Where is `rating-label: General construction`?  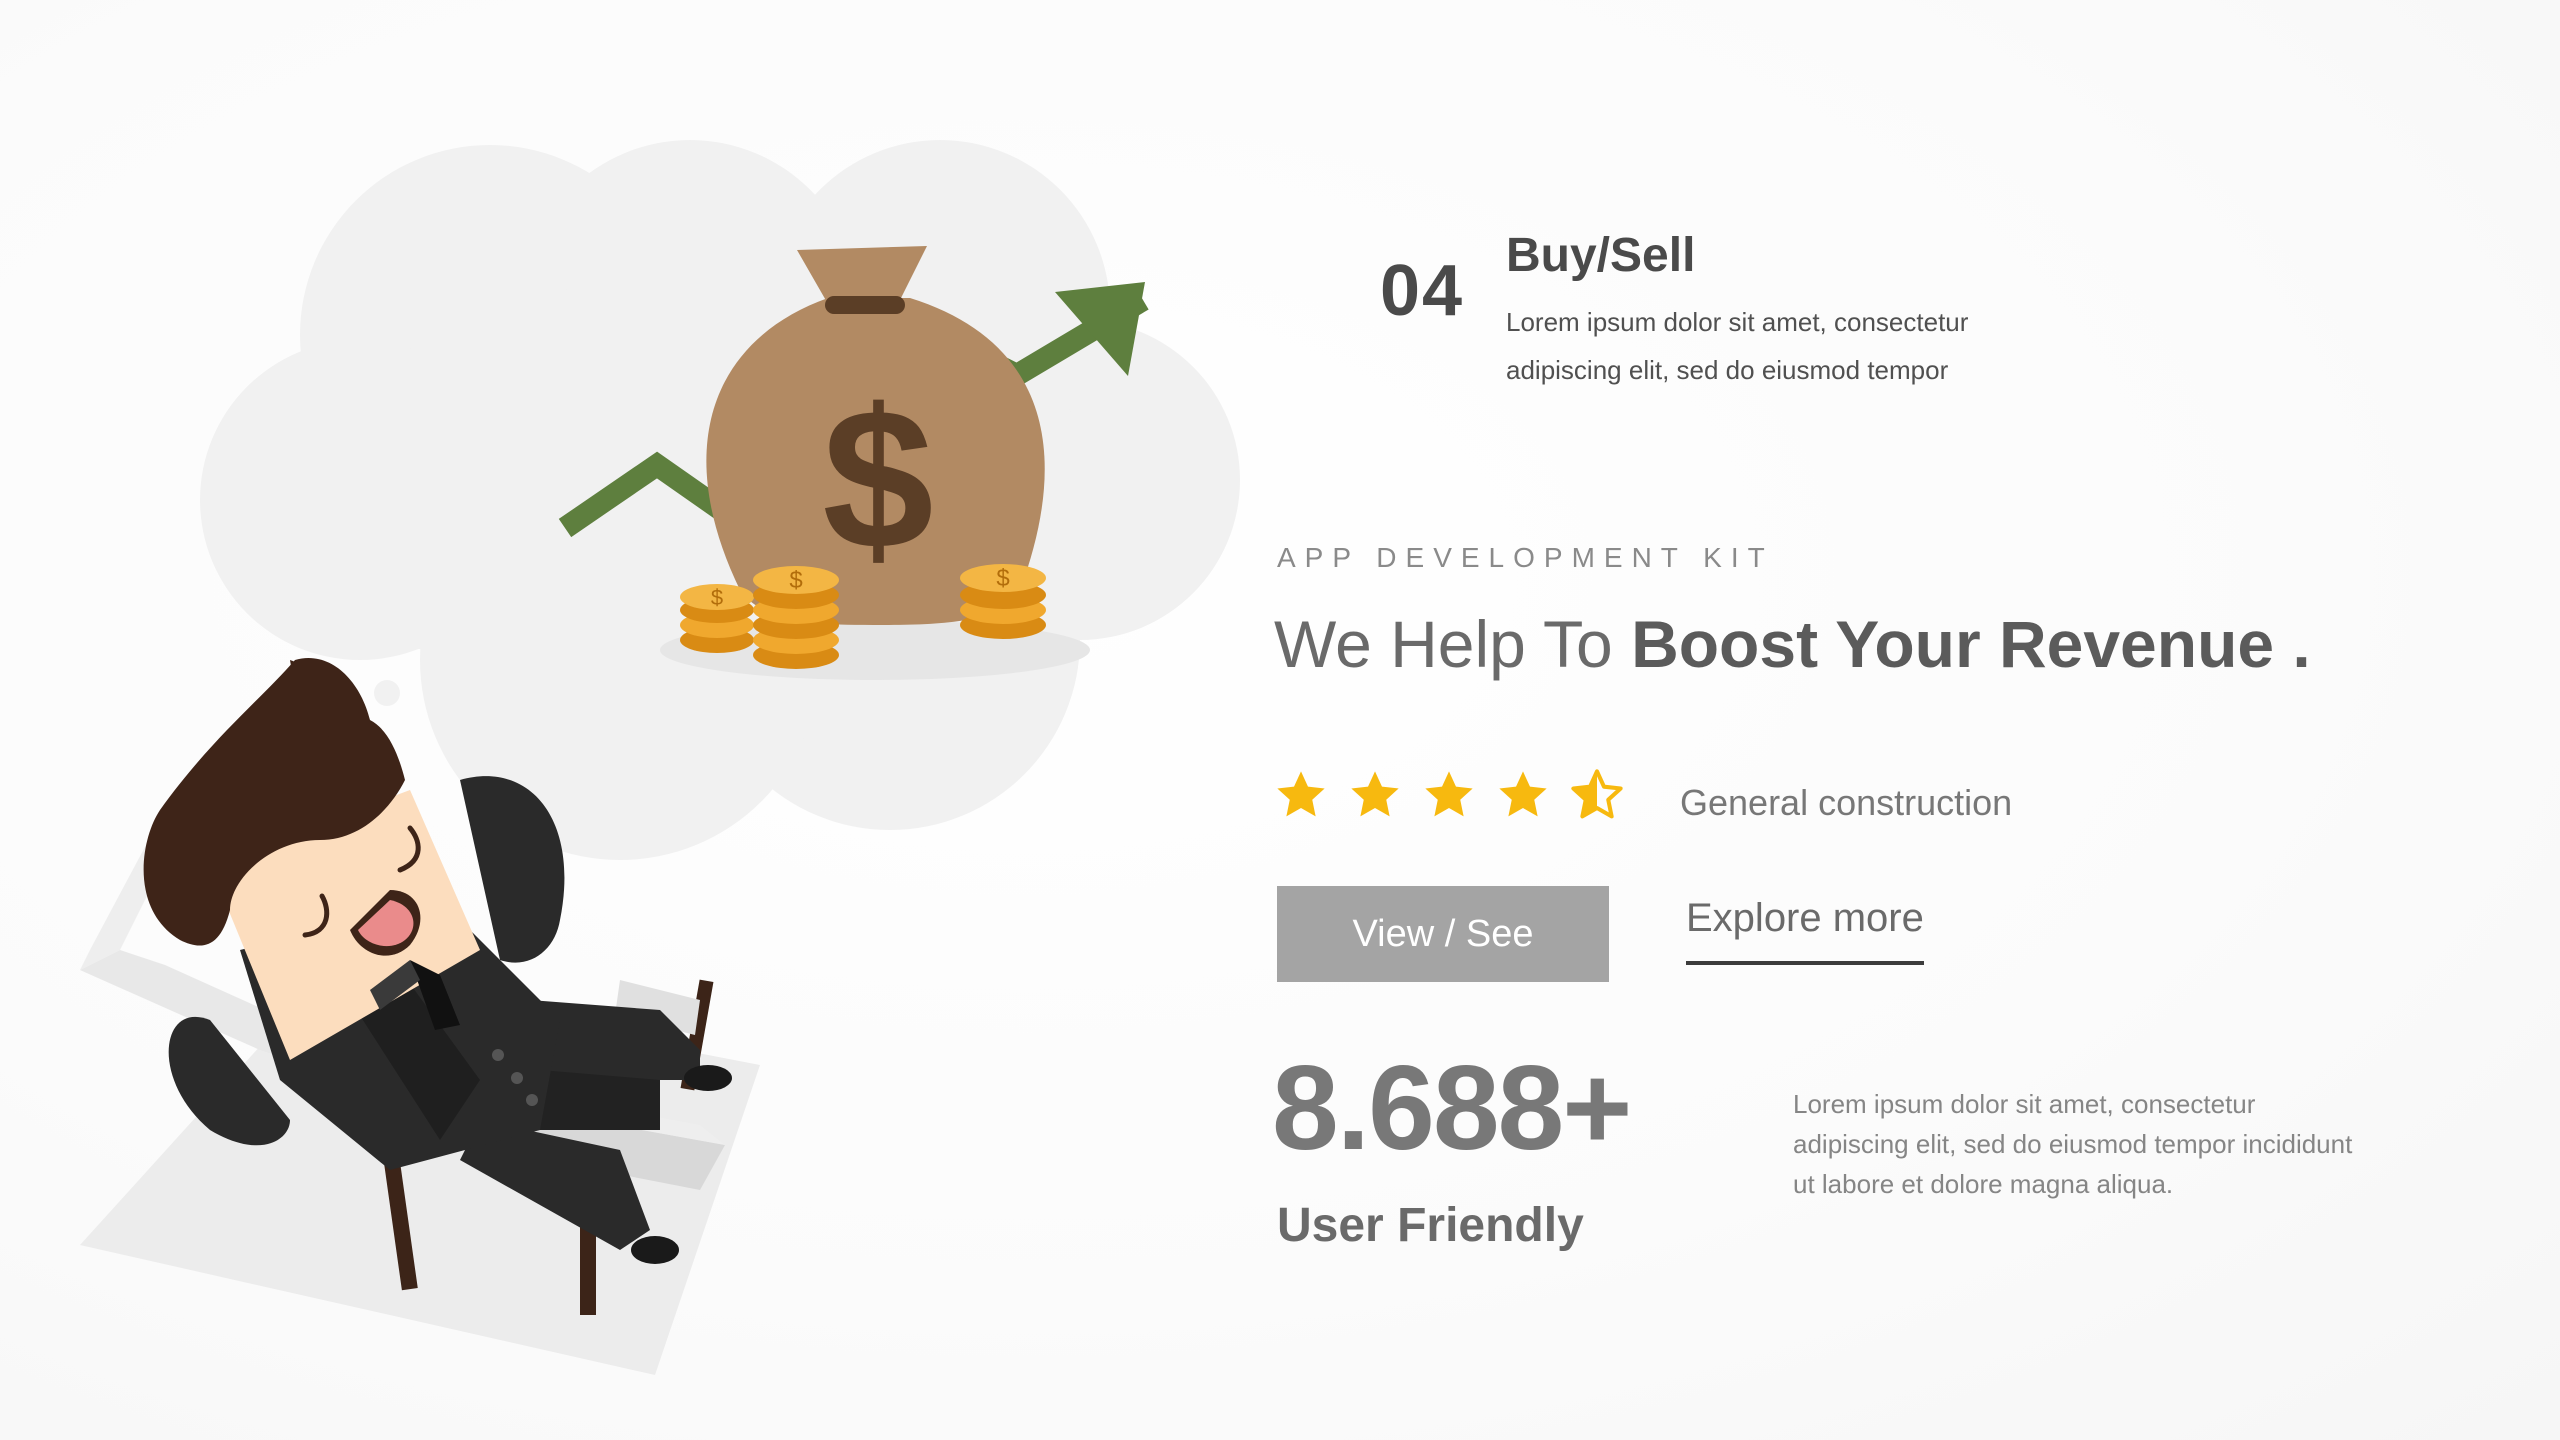
rating-label: General construction is located at coordinates (1846, 802).